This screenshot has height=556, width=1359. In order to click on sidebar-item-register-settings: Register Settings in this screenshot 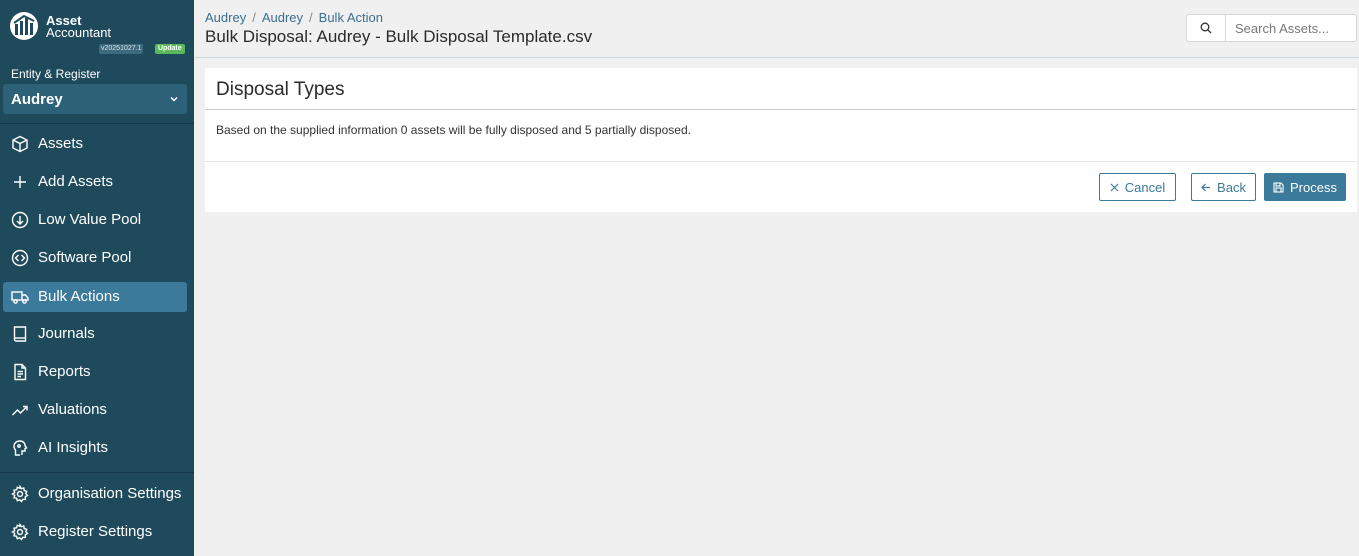, I will do `click(95, 532)`.